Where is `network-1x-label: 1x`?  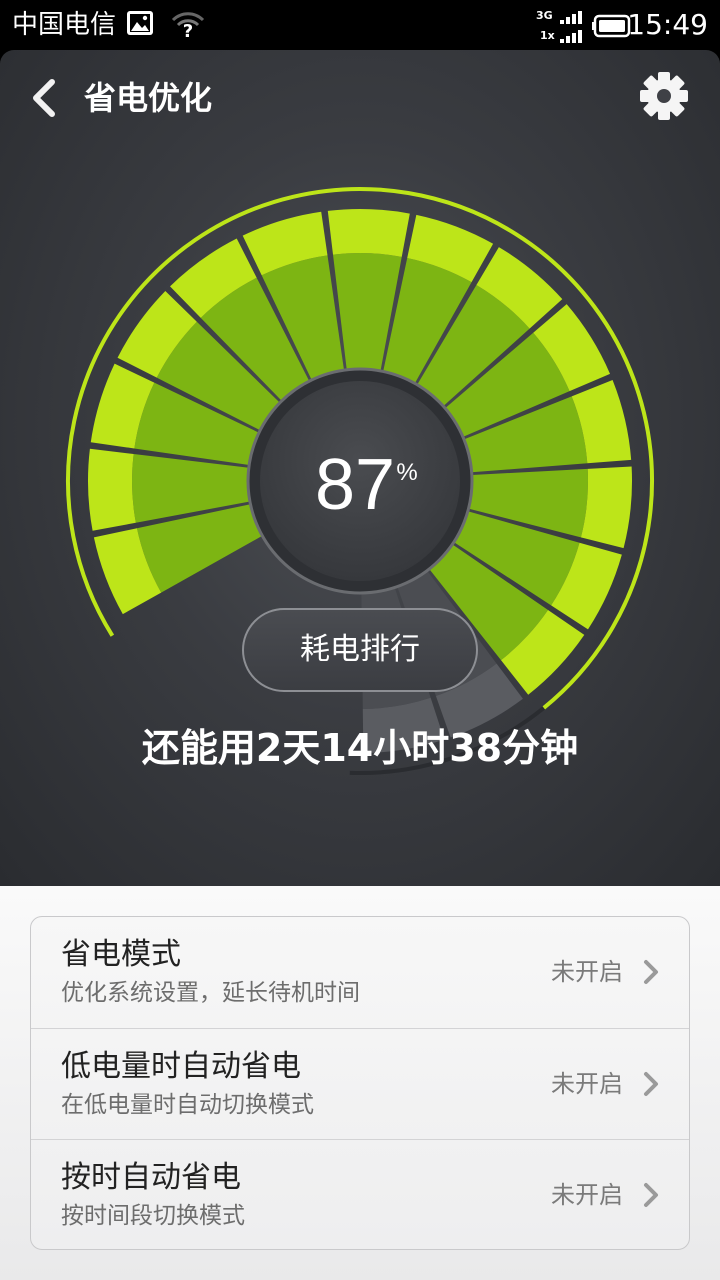
network-1x-label: 1x is located at coordinates (547, 35).